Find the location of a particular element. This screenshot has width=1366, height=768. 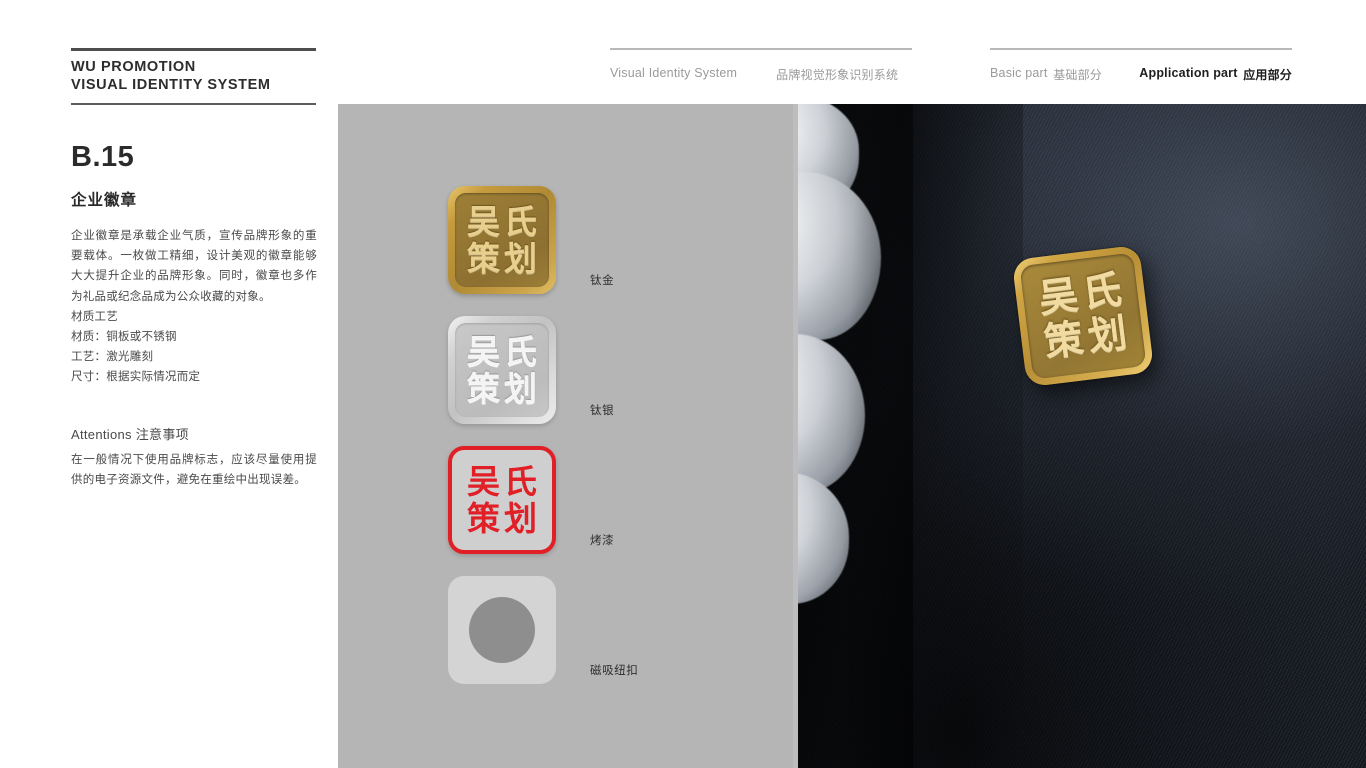

nav-item-vis-en: Visual Identity System is located at coordinates (673, 74).